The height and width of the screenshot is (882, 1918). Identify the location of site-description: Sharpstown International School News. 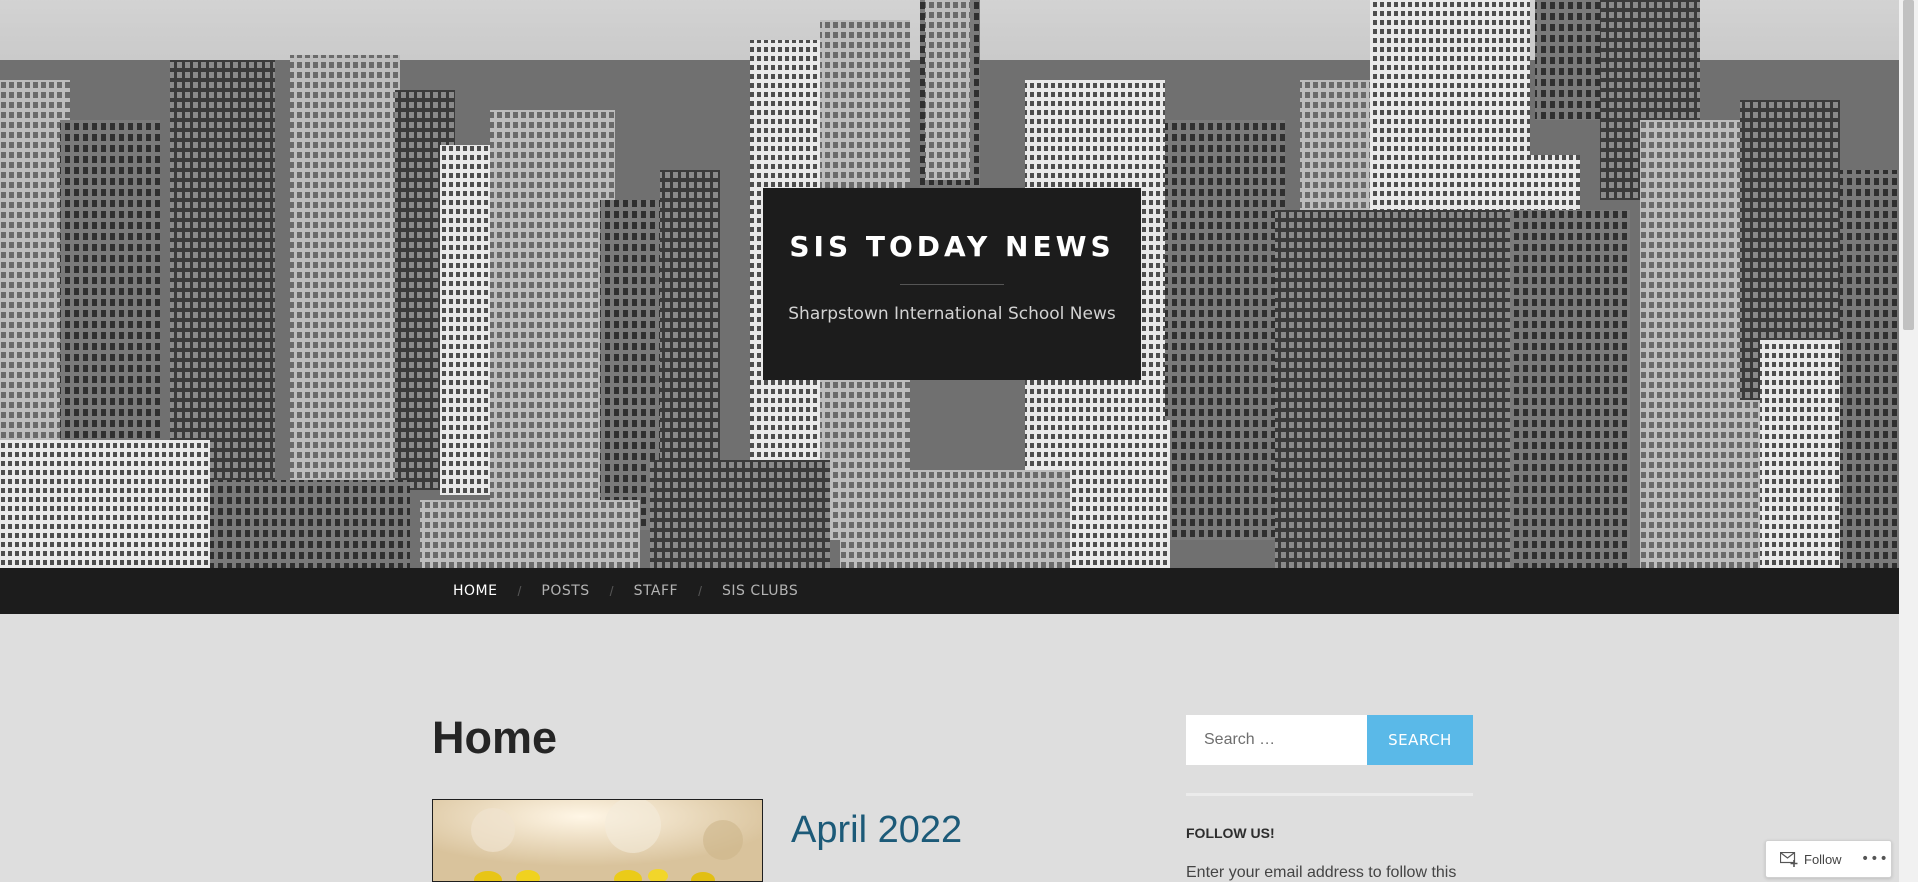
(952, 314).